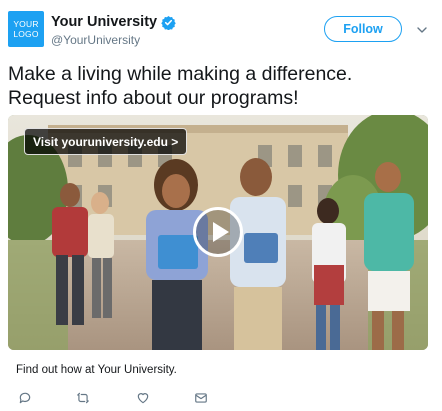  Describe the element at coordinates (96, 370) in the screenshot. I see `card-caption: Find out how at Your University.` at that location.